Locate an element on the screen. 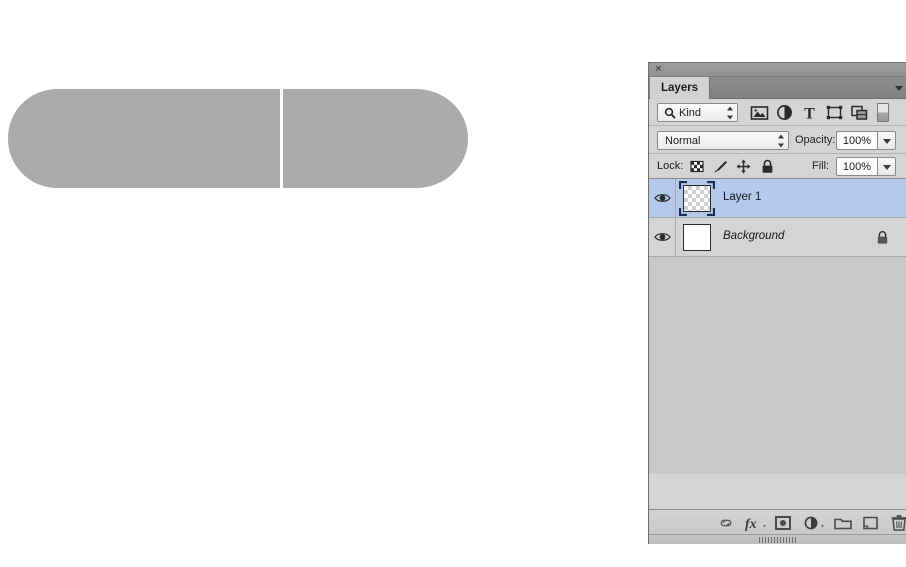  opacity-label: Opacity: is located at coordinates (815, 140).